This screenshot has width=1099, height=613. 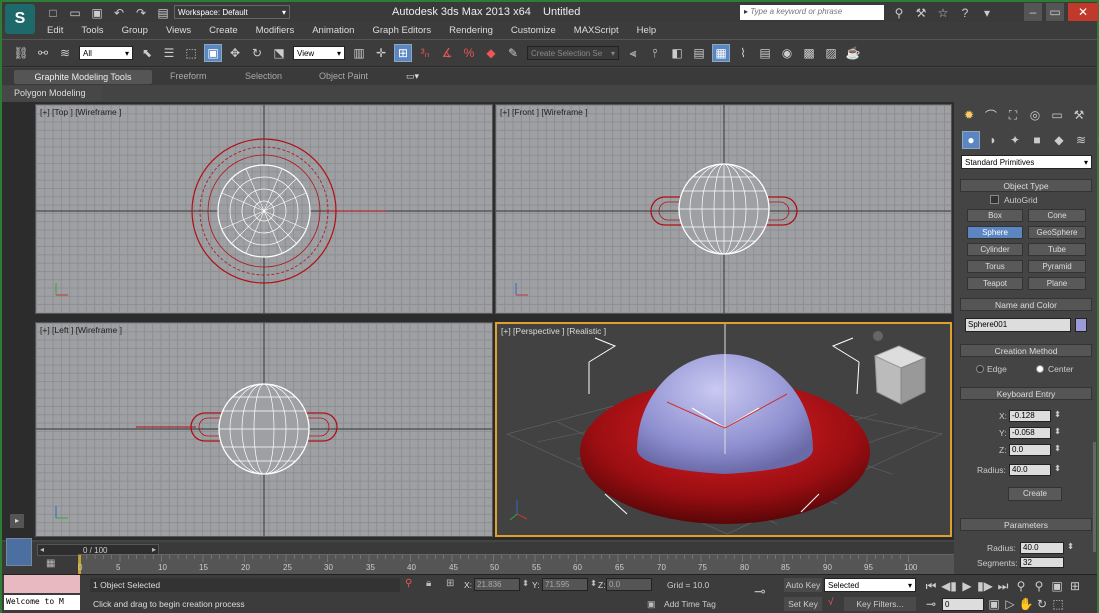 I want to click on geosphere-button: GeoSphere, so click(x=1057, y=232).